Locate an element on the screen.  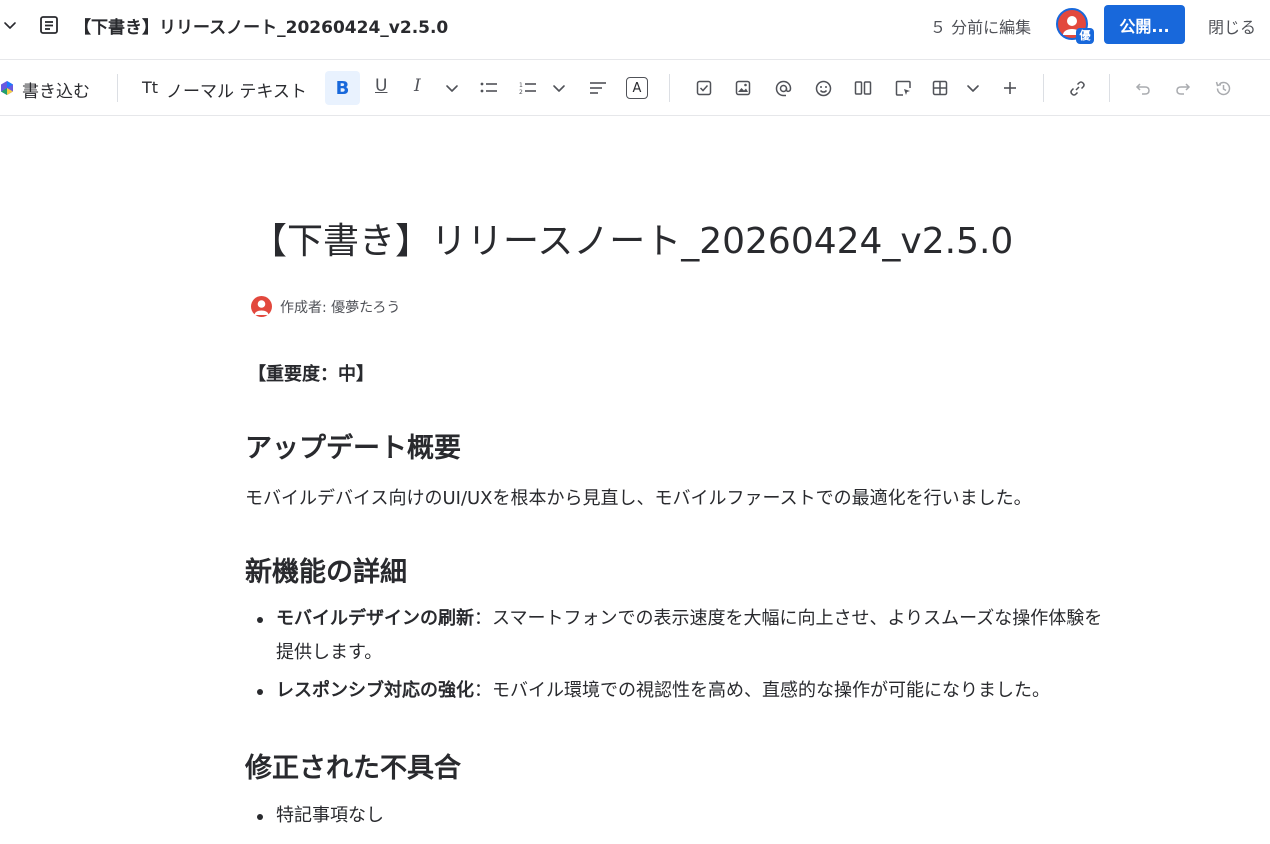
bold-button: B is located at coordinates (342, 88).